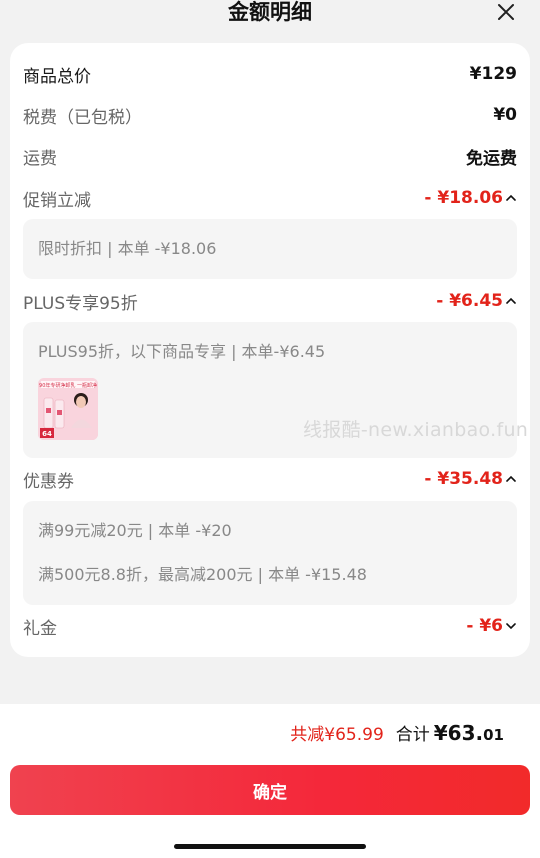 The width and height of the screenshot is (540, 858). Describe the element at coordinates (57, 76) in the screenshot. I see `total-price-label: 商品总价` at that location.